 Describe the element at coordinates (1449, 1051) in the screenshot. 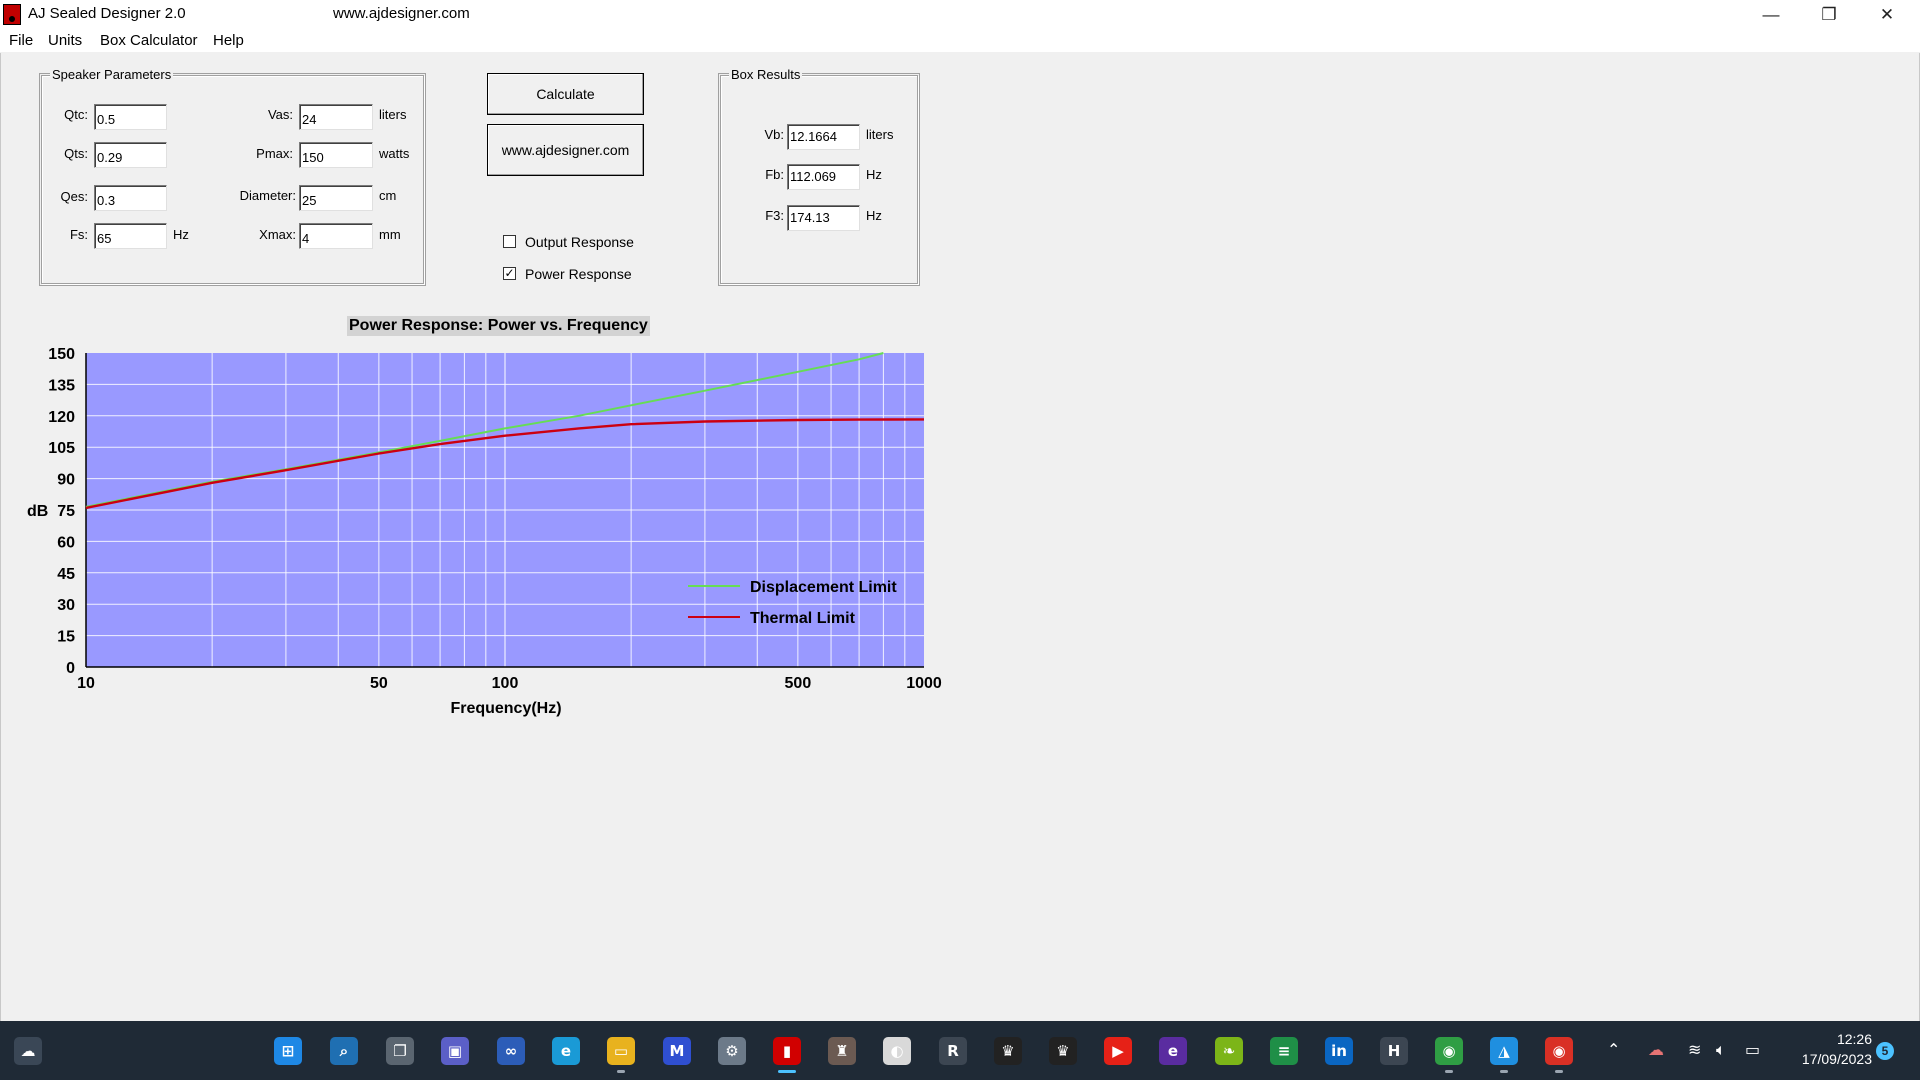

I see `chrome-profile-icon: ◉` at that location.